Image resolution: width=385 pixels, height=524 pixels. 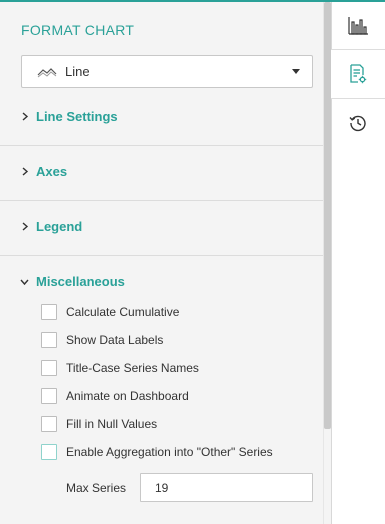 I want to click on rail-chart-button, so click(x=358, y=26).